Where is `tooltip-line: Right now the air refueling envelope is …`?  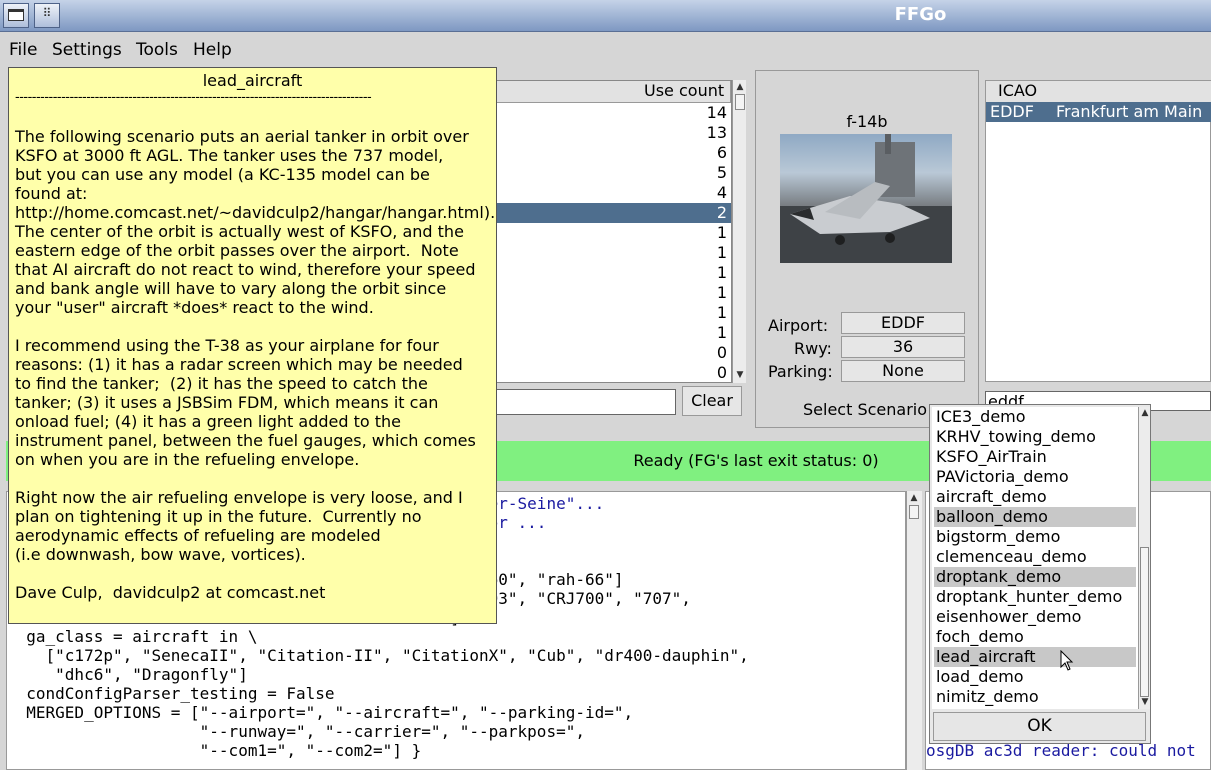
tooltip-line: Right now the air refueling envelope is … is located at coordinates (239, 497).